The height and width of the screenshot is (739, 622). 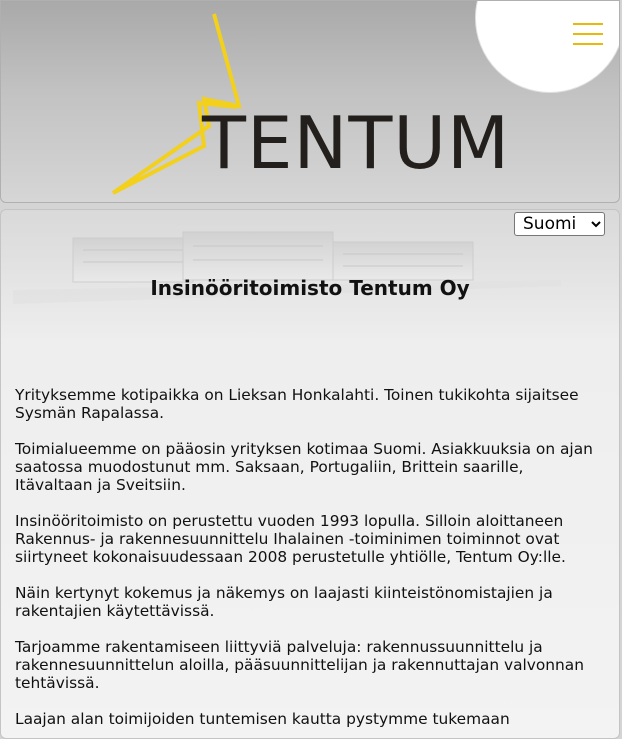 I want to click on logo-text: TENTUM, so click(x=356, y=143).